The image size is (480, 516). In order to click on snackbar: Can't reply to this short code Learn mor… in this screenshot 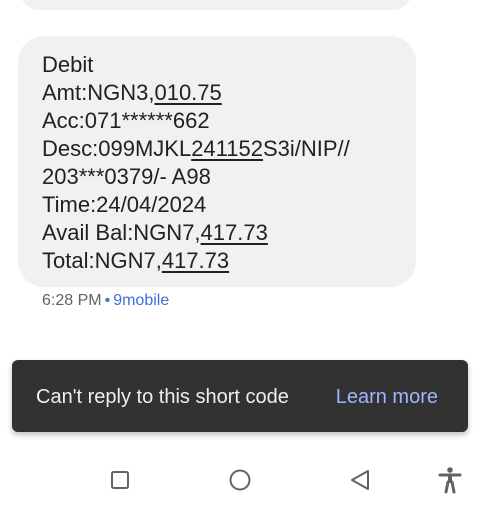, I will do `click(240, 396)`.